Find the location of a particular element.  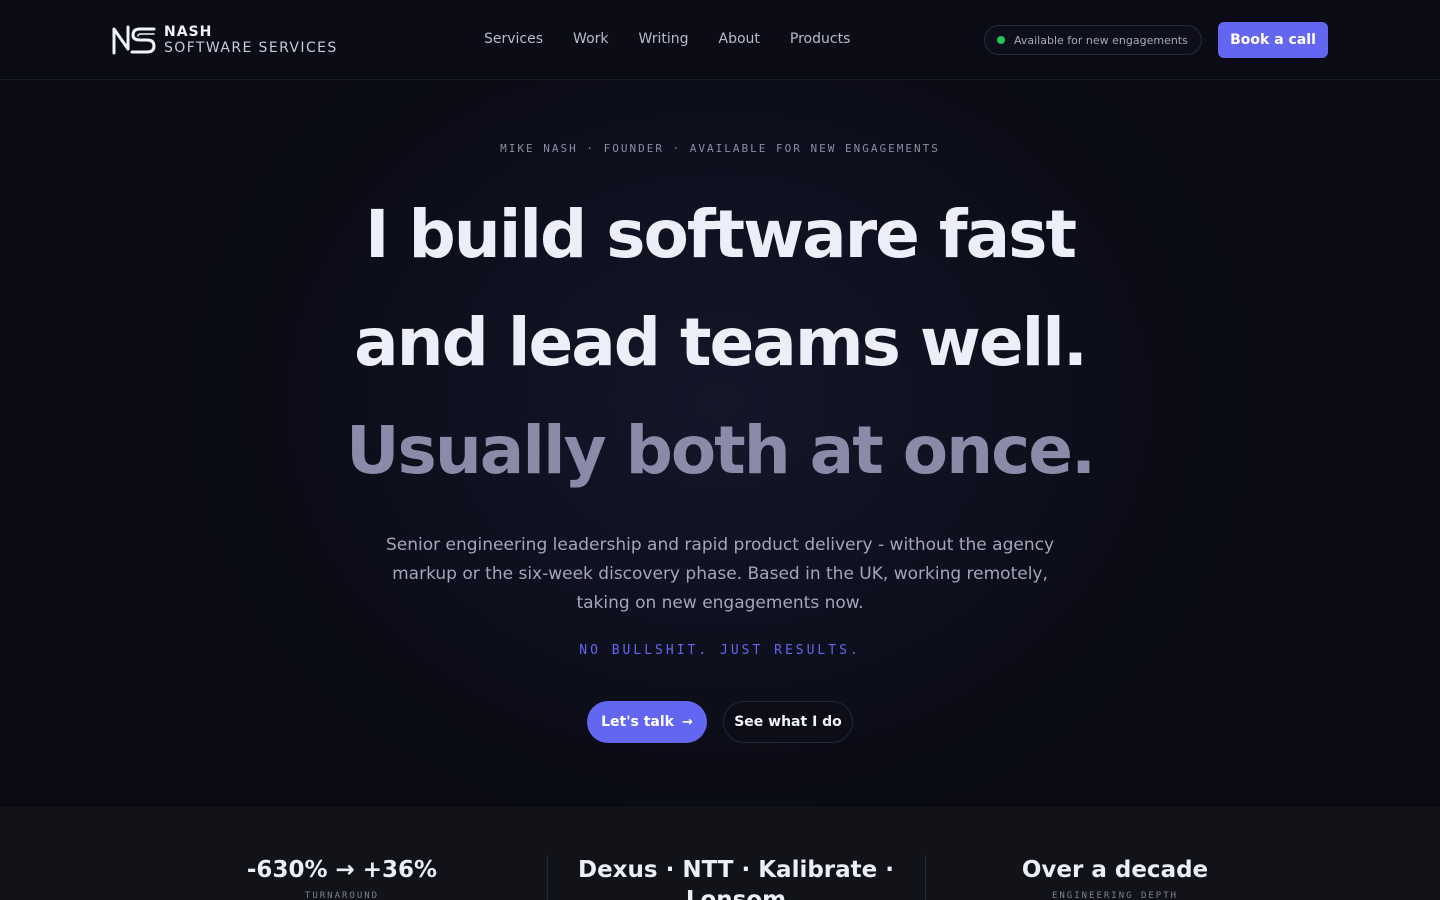

stat-turnaround: -630% → +36% TURNAROUND is located at coordinates (342, 877).